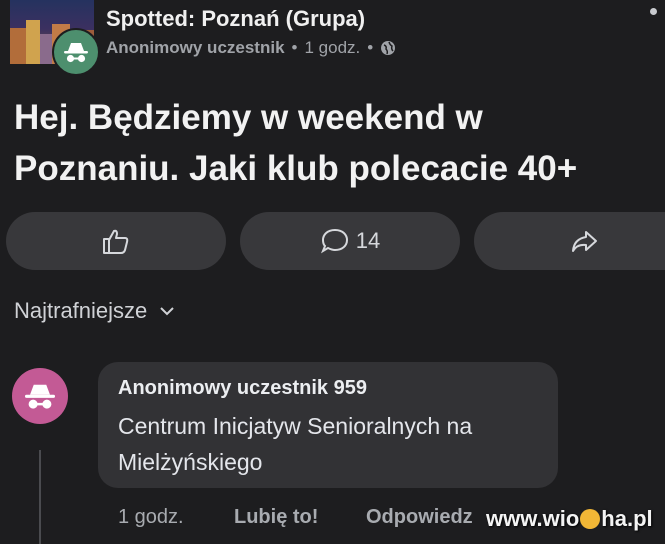 The image size is (665, 544). Describe the element at coordinates (40, 497) in the screenshot. I see `thread-line` at that location.